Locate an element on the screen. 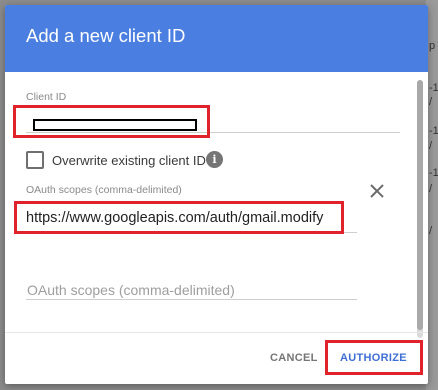  close-icon is located at coordinates (377, 191).